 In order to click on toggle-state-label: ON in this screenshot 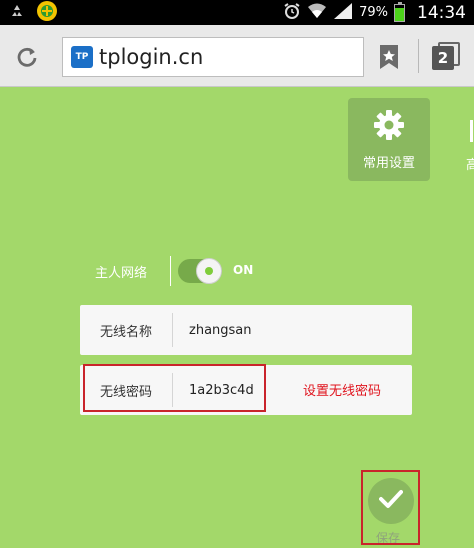, I will do `click(243, 270)`.